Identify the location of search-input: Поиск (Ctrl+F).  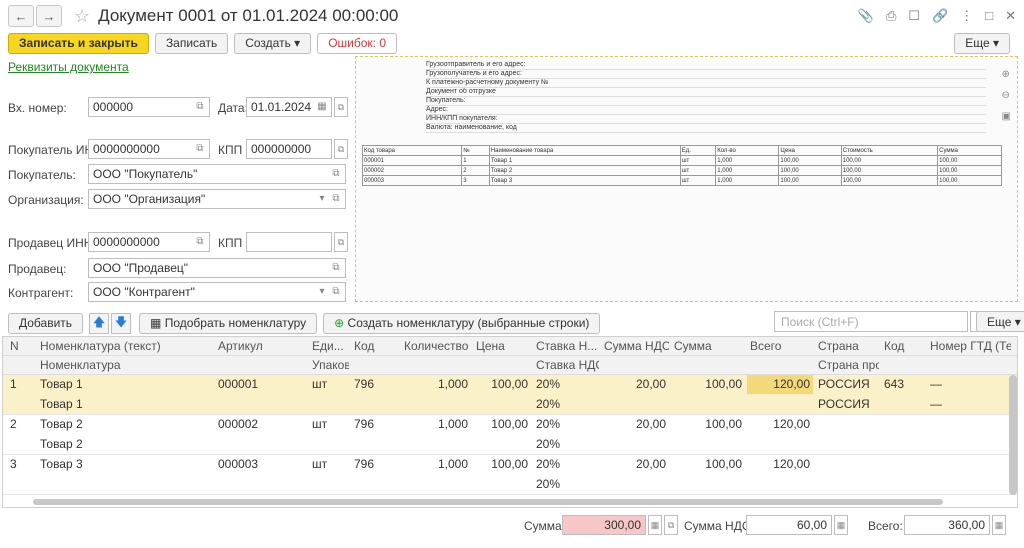
(871, 321).